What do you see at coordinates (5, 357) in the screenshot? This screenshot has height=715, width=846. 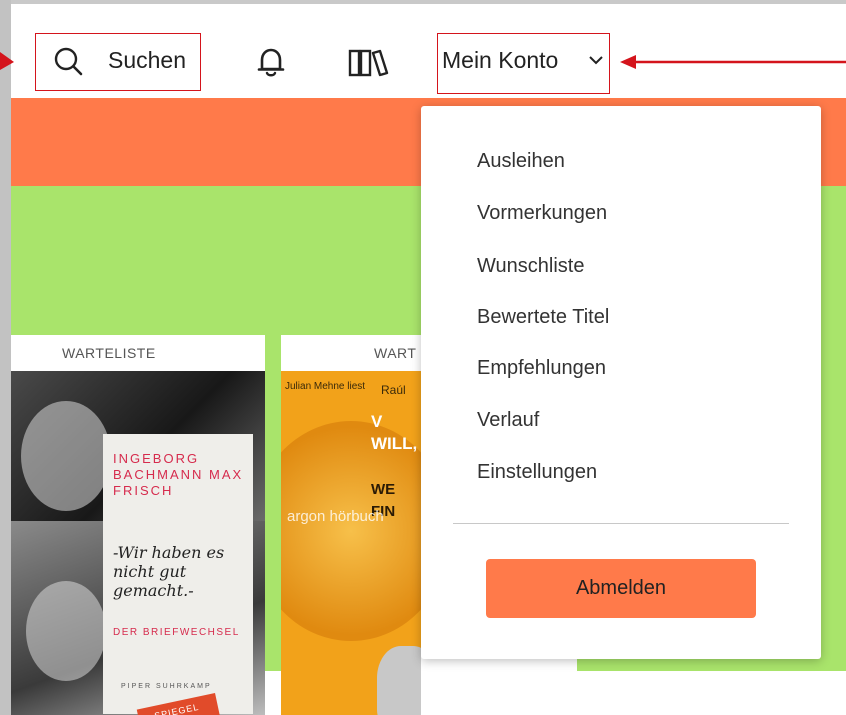 I see `left-edge-strip` at bounding box center [5, 357].